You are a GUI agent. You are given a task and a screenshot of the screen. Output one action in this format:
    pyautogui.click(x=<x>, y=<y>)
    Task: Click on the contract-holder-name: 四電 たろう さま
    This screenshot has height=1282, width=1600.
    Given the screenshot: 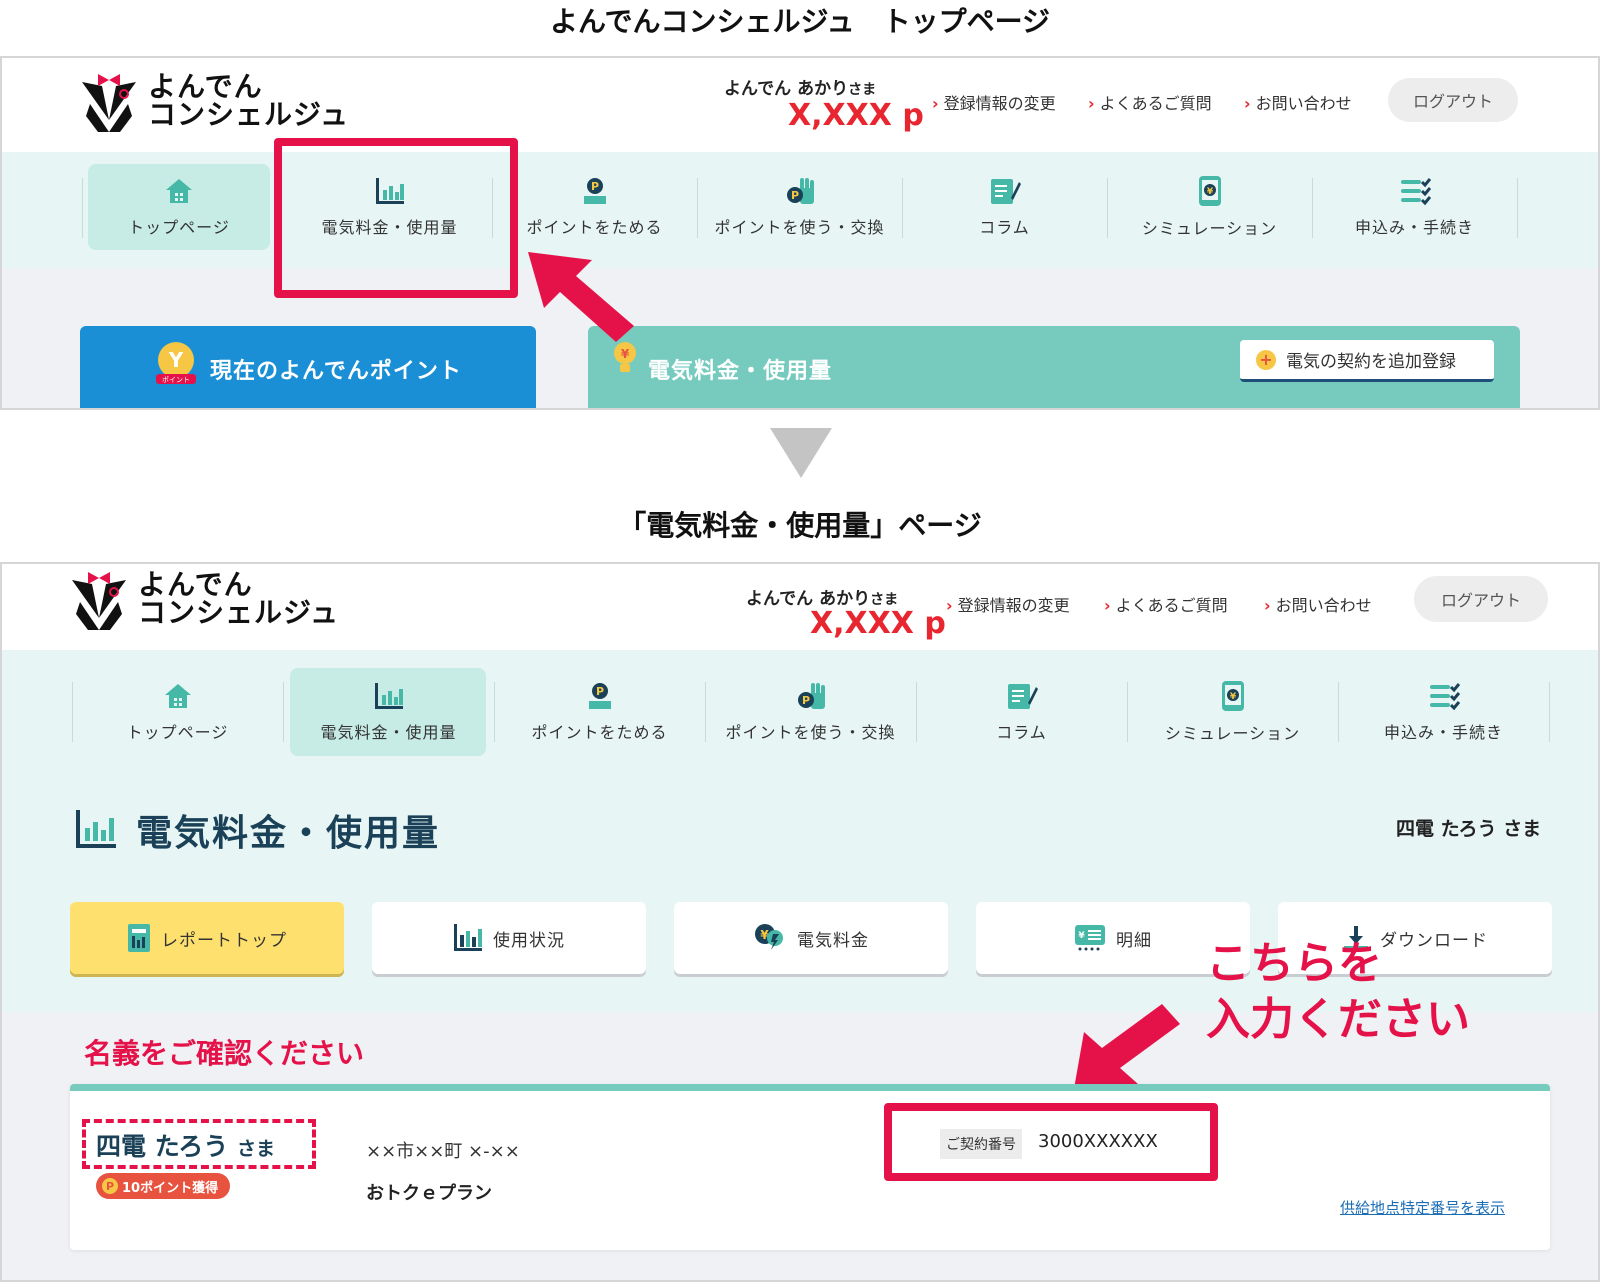 What is the action you would take?
    pyautogui.click(x=185, y=1146)
    